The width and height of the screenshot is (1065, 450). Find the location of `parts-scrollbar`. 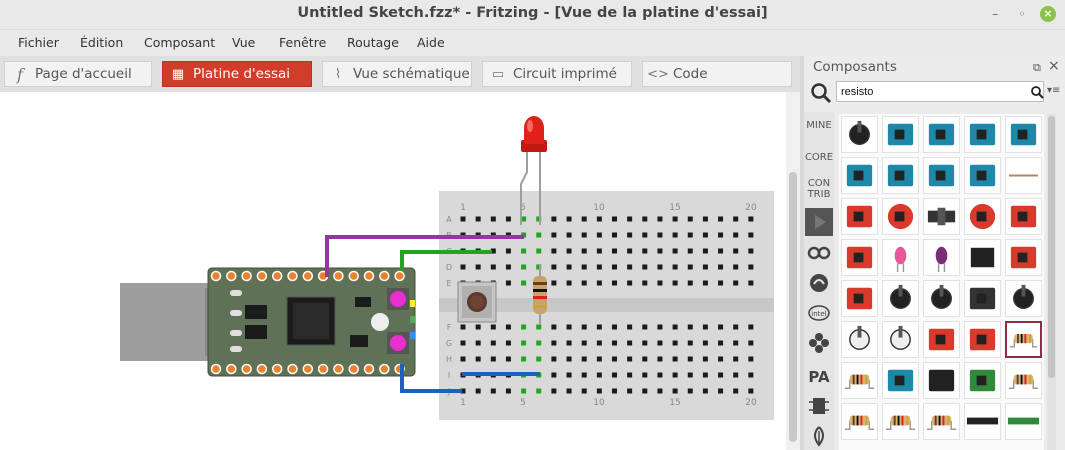

parts-scrollbar is located at coordinates (1051, 282).